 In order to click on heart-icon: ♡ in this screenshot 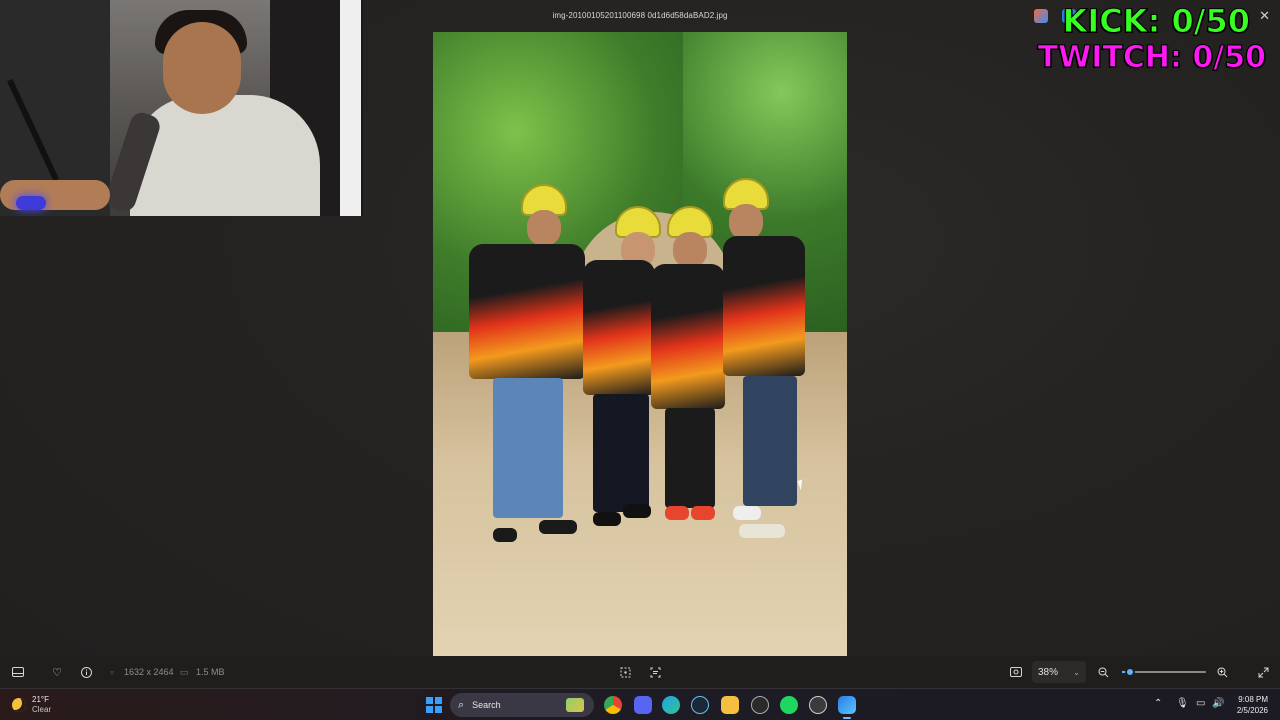, I will do `click(57, 672)`.